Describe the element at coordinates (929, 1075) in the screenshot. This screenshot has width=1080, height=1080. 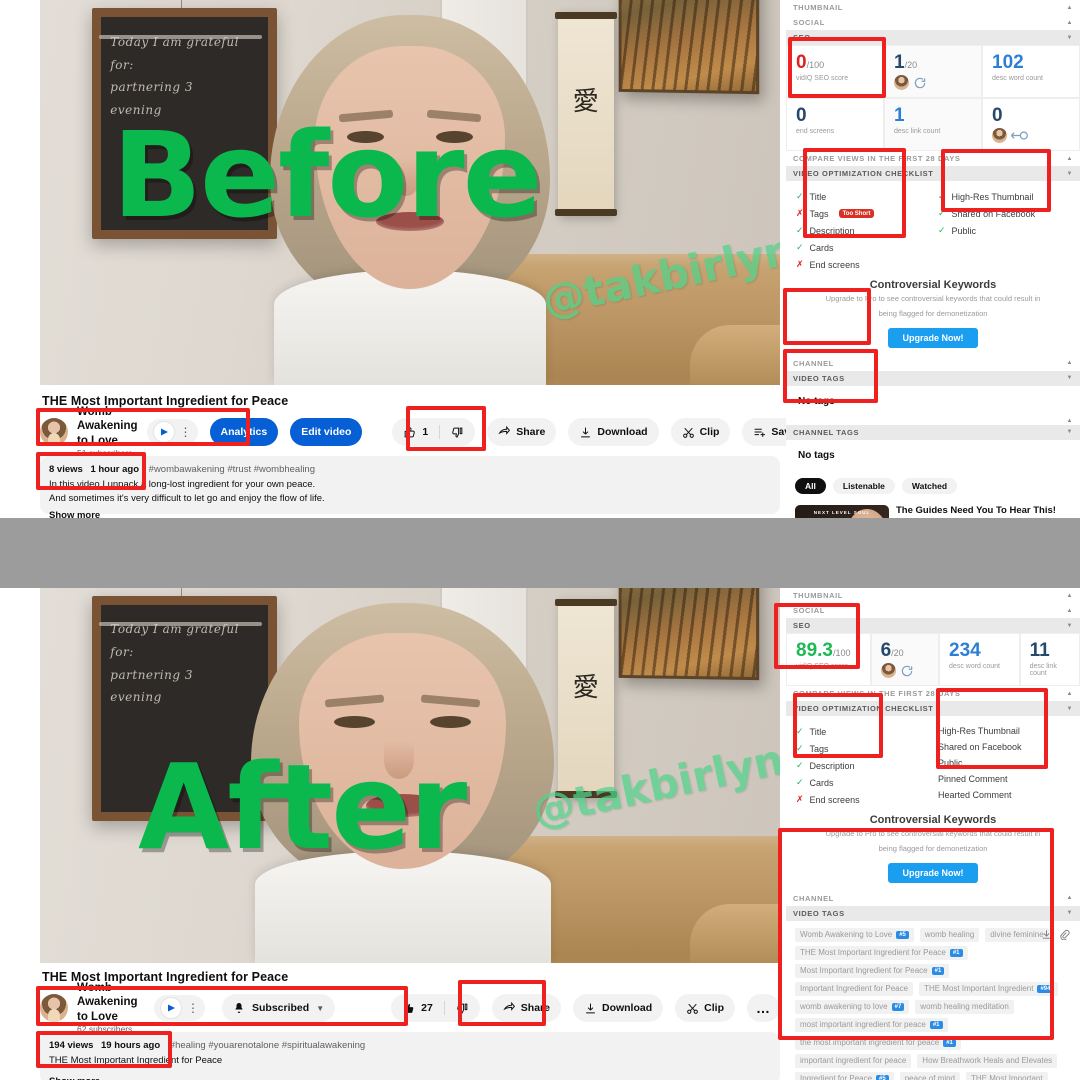
I see `video-tag: peace of mind` at that location.